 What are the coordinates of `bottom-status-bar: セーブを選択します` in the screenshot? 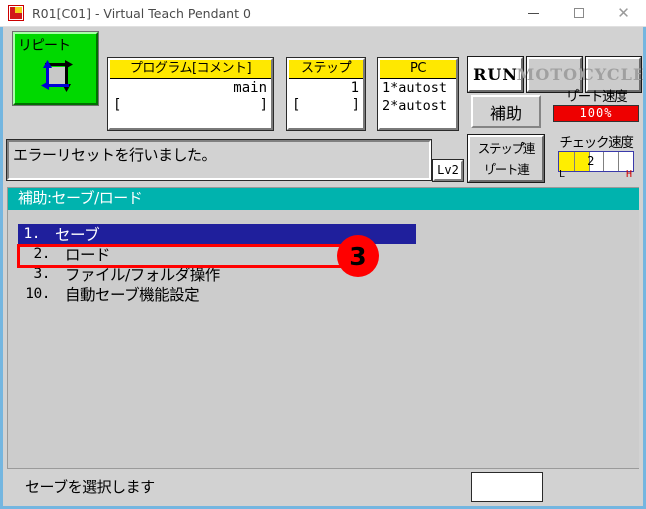 It's located at (323, 485).